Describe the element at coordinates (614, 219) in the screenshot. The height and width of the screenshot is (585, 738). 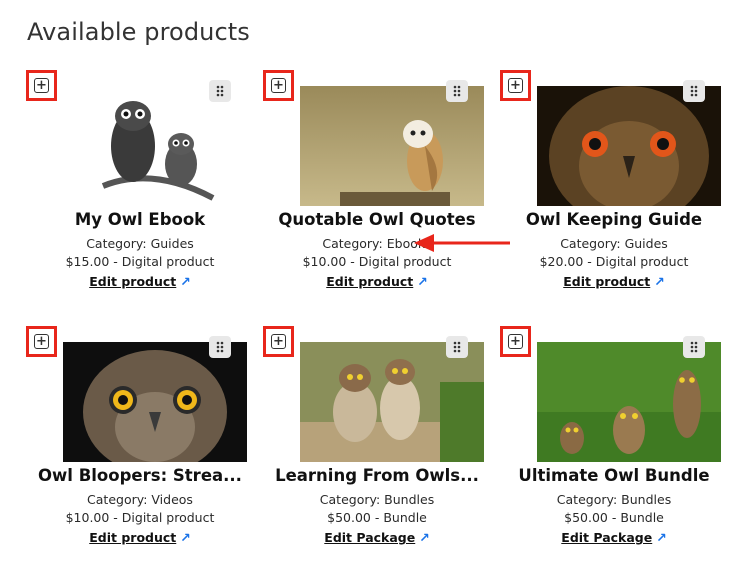
I see `product-title: Owl Keeping Guide` at that location.